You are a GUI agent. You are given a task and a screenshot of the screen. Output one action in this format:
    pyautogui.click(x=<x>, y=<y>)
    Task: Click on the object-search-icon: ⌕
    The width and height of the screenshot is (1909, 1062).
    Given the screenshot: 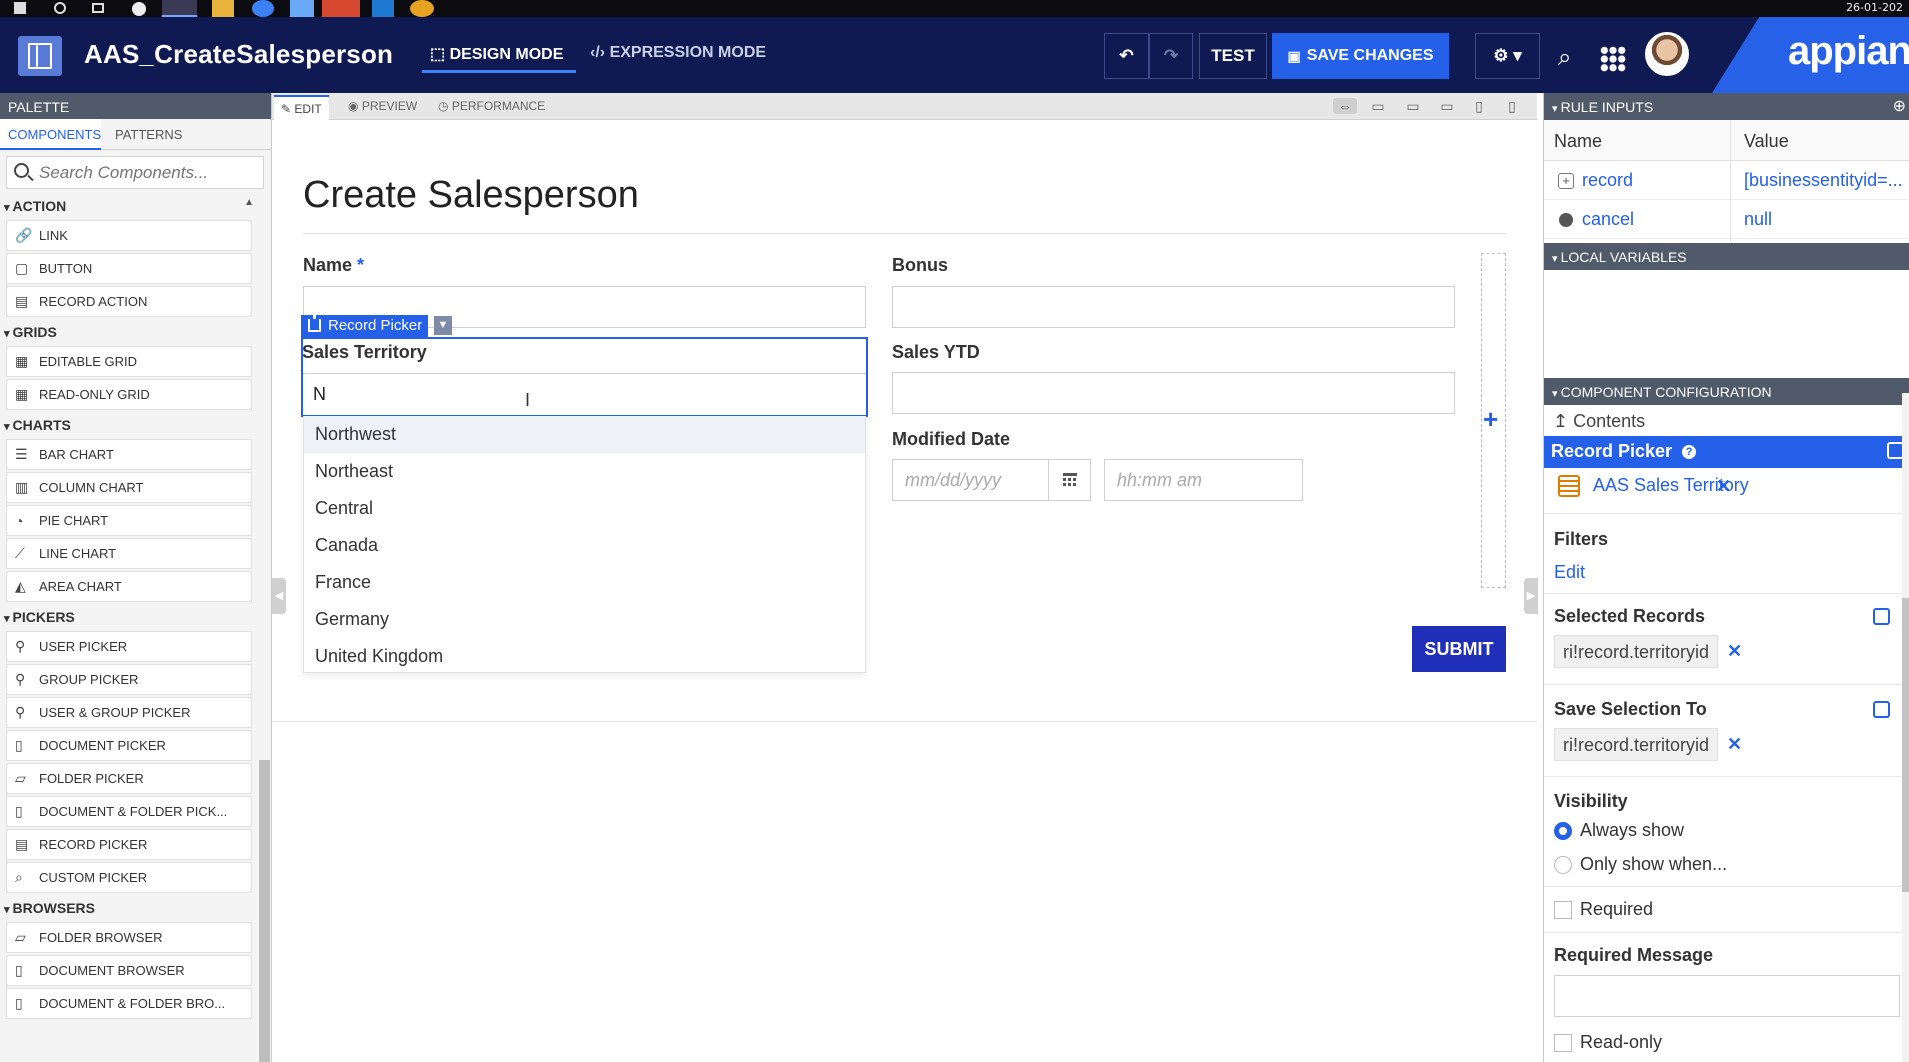 What is the action you would take?
    pyautogui.click(x=1564, y=58)
    